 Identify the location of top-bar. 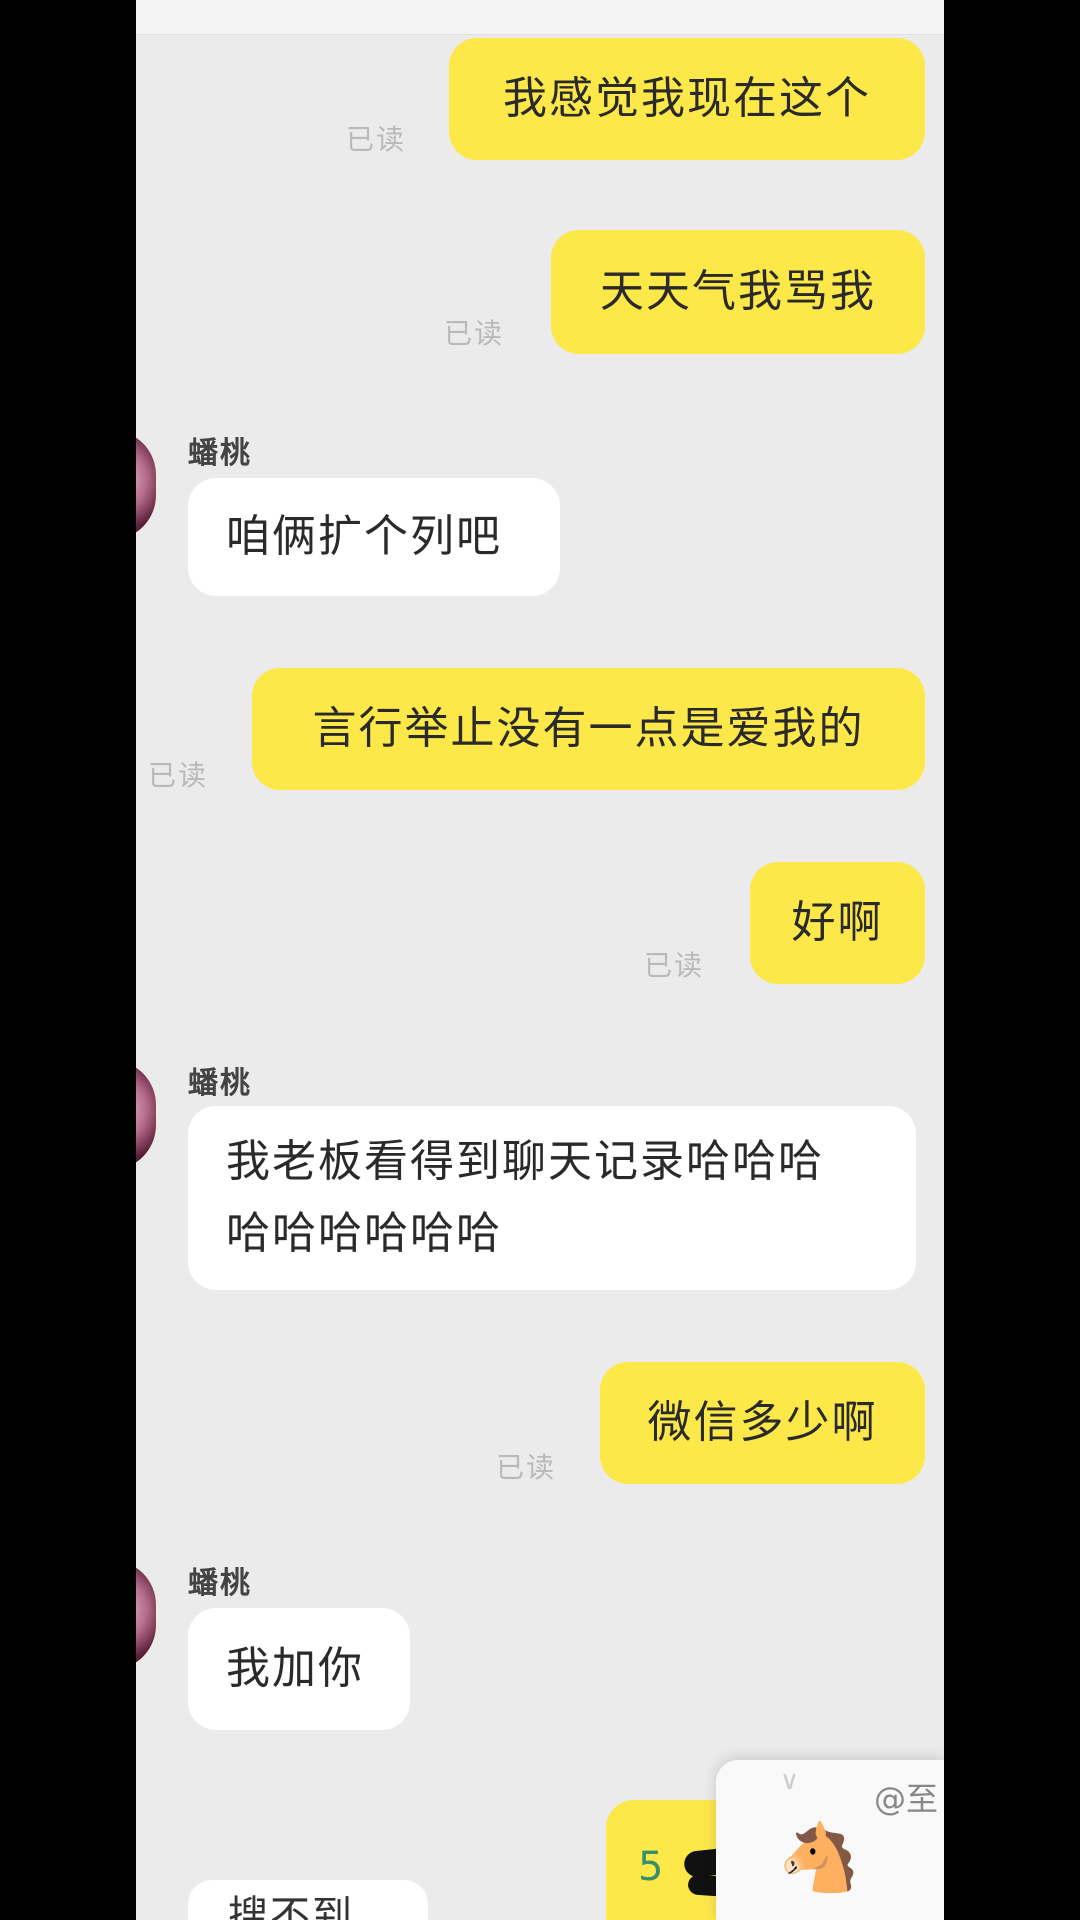
(540, 17).